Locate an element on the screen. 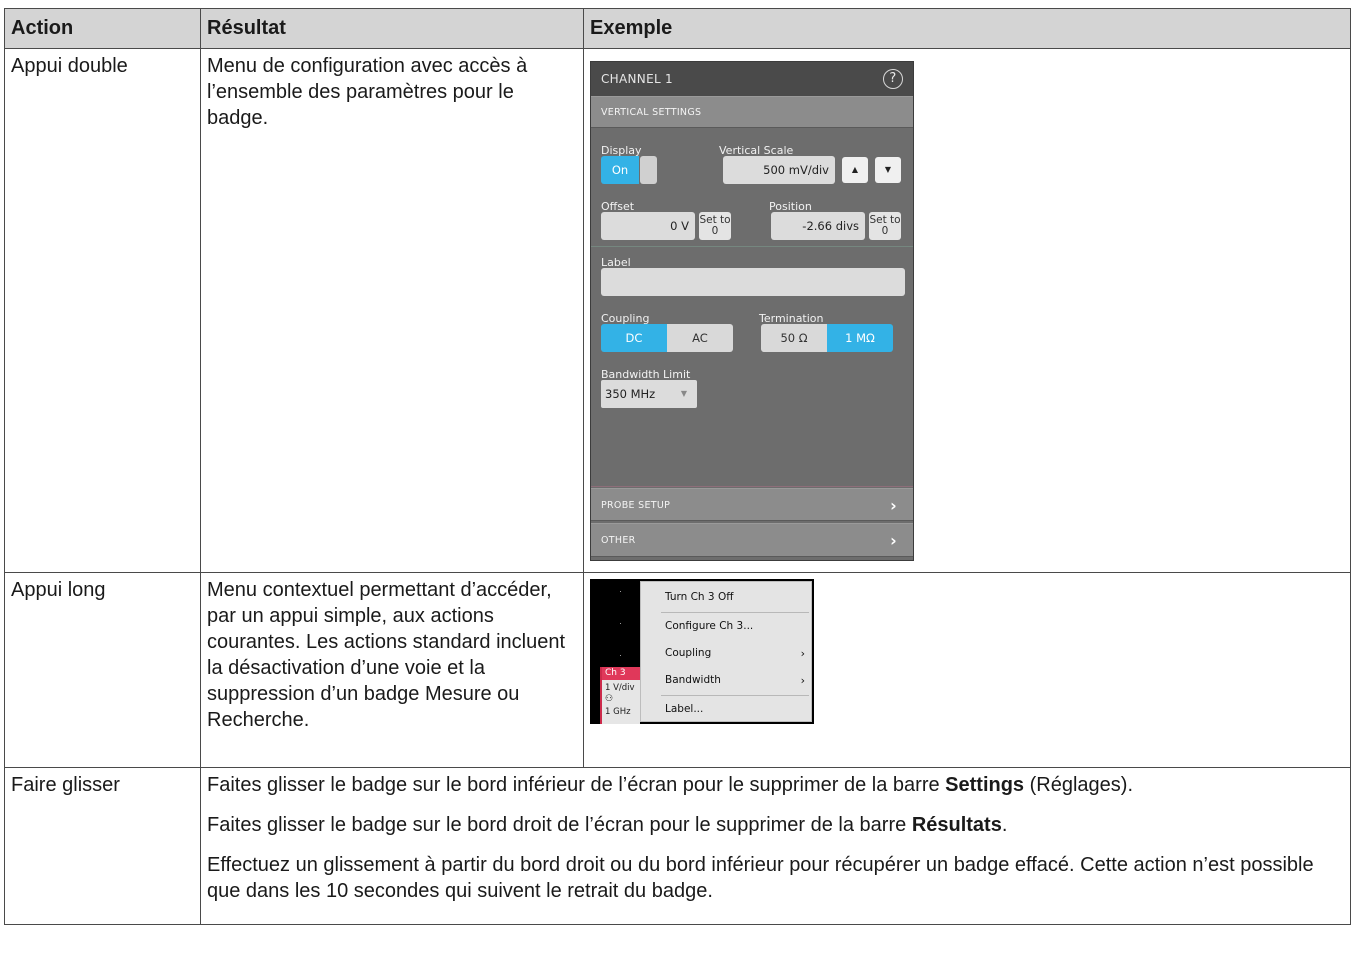 This screenshot has height=958, width=1351. label-input is located at coordinates (753, 282).